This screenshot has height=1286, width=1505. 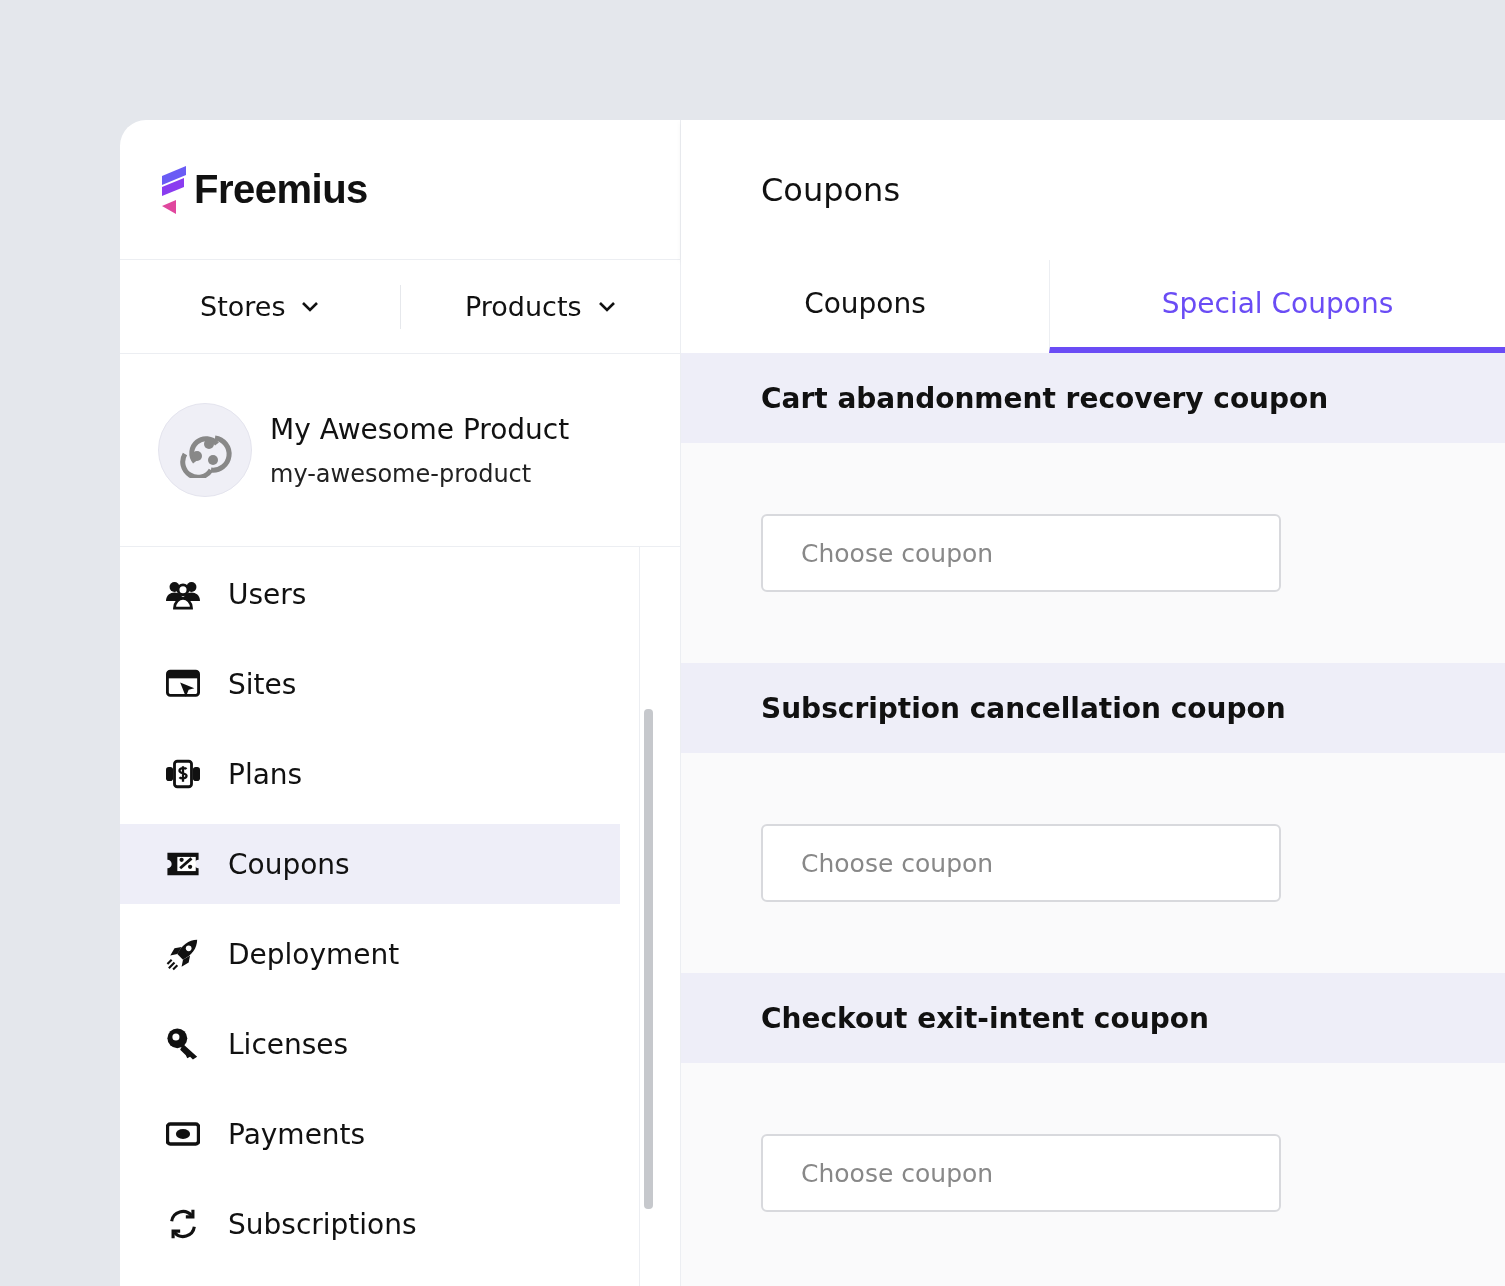 I want to click on logo-text: Freemius, so click(x=281, y=189).